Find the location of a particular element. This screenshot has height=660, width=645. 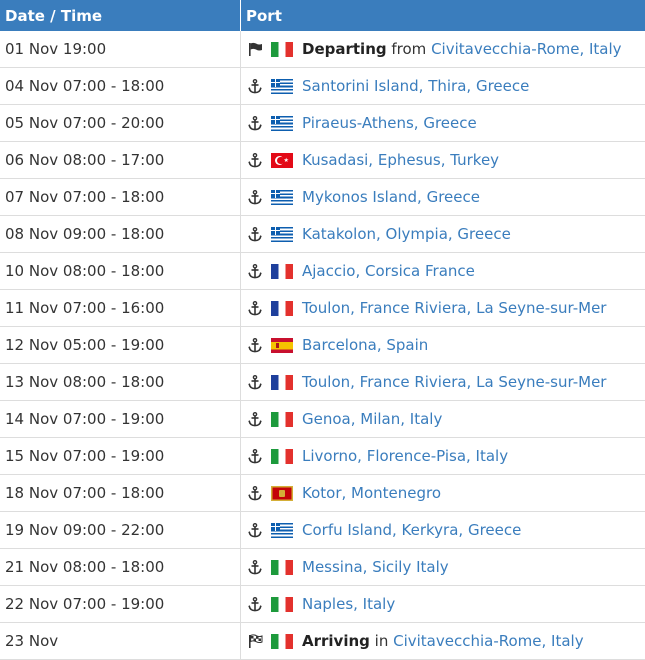

row-port-cell: ★ Kusadasi, Ephesus, Turkey is located at coordinates (443, 160).